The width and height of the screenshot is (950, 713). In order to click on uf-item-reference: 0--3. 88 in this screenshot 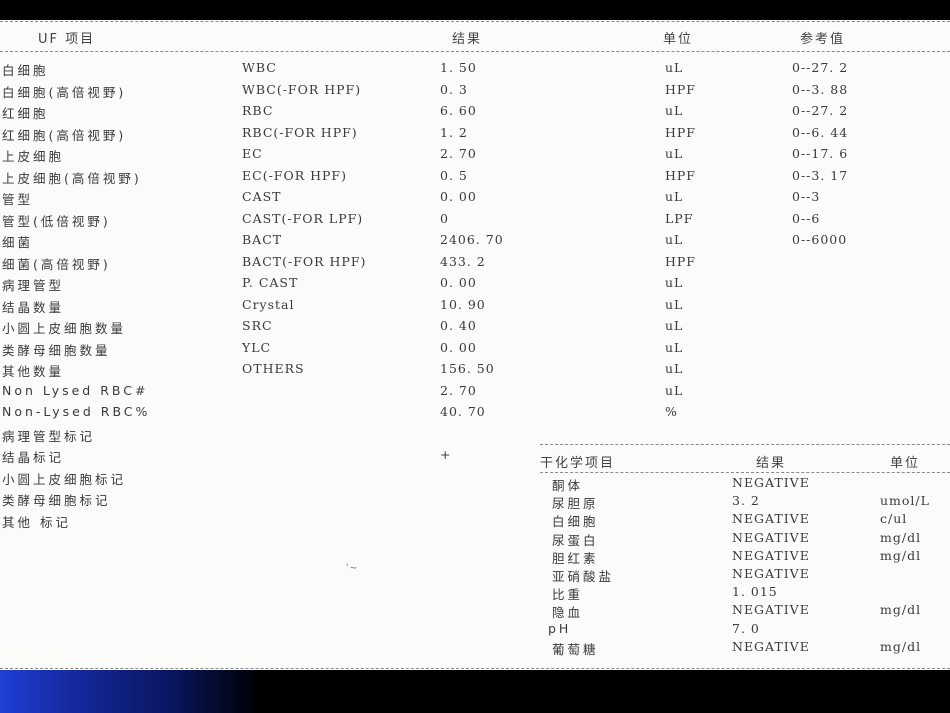, I will do `click(820, 89)`.